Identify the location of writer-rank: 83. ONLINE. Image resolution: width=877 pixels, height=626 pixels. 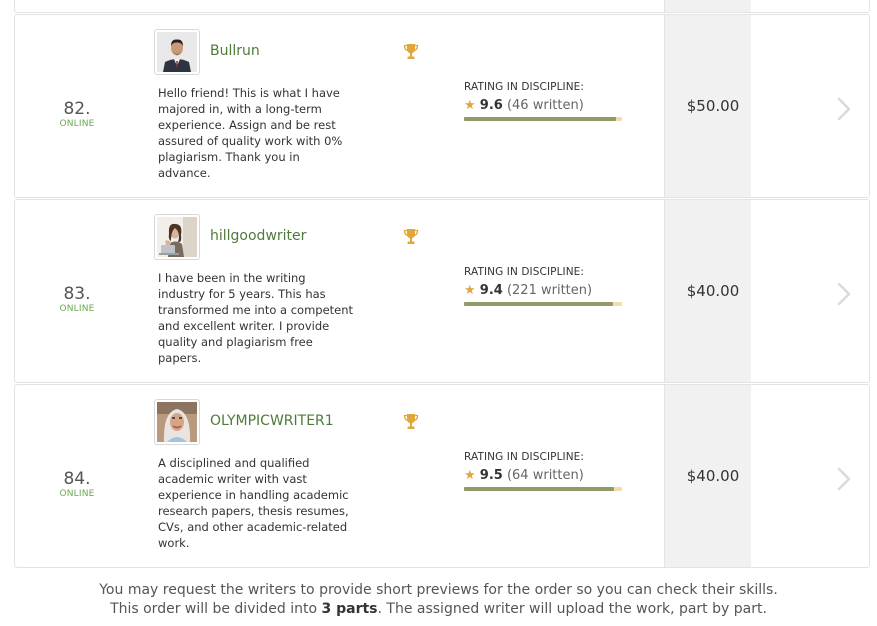
(77, 299).